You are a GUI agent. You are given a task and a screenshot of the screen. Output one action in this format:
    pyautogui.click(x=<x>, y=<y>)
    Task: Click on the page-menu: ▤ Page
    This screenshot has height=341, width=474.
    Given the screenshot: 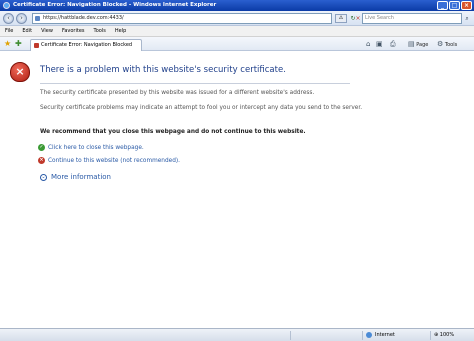 What is the action you would take?
    pyautogui.click(x=418, y=44)
    